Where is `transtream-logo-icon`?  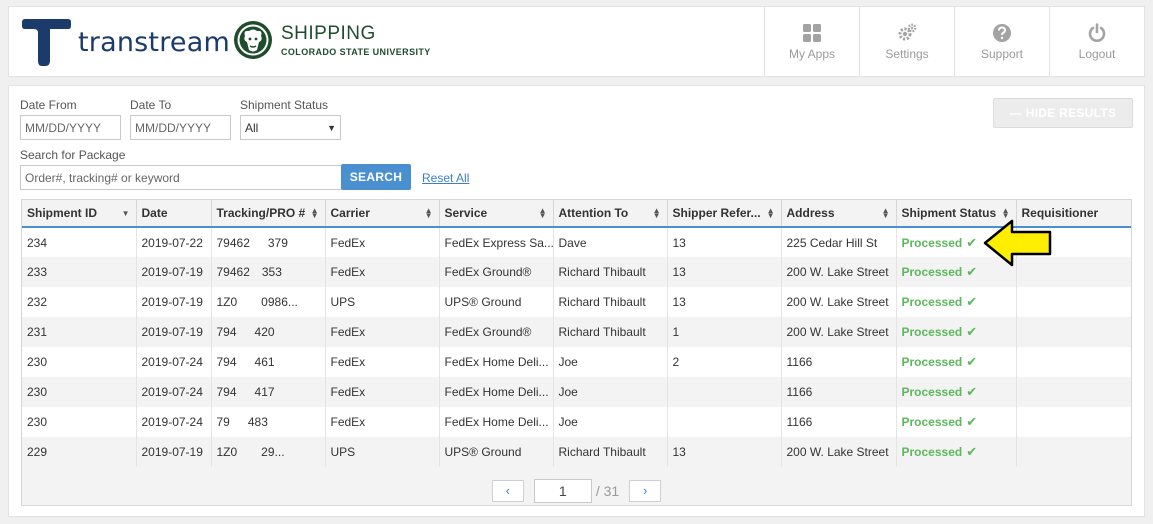 transtream-logo-icon is located at coordinates (46, 42).